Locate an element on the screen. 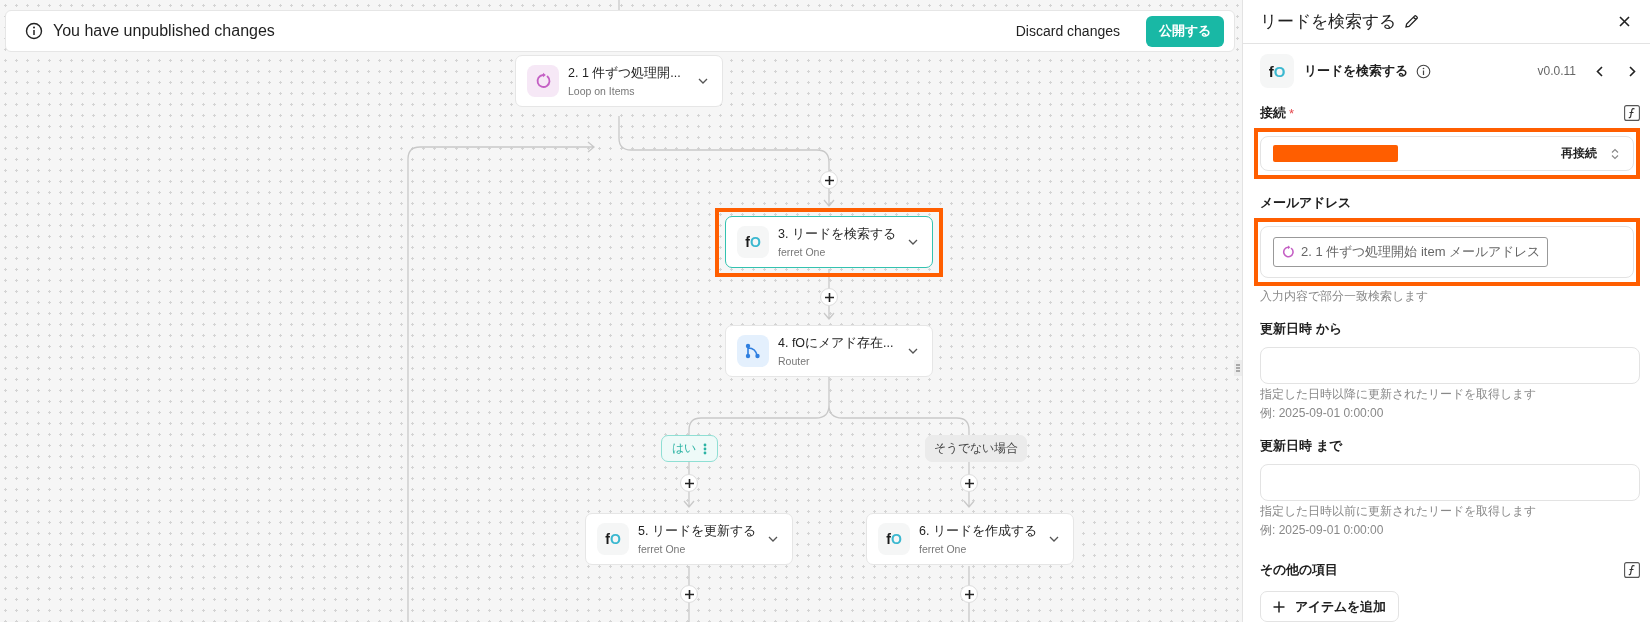  panel-title: リードを検索する is located at coordinates (1328, 22).